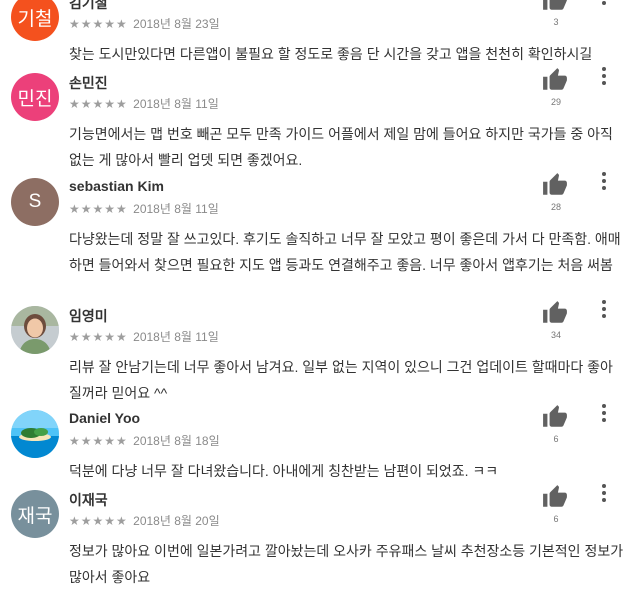 This screenshot has height=590, width=627. What do you see at coordinates (88, 83) in the screenshot?
I see `reviewer-name: 손민진` at bounding box center [88, 83].